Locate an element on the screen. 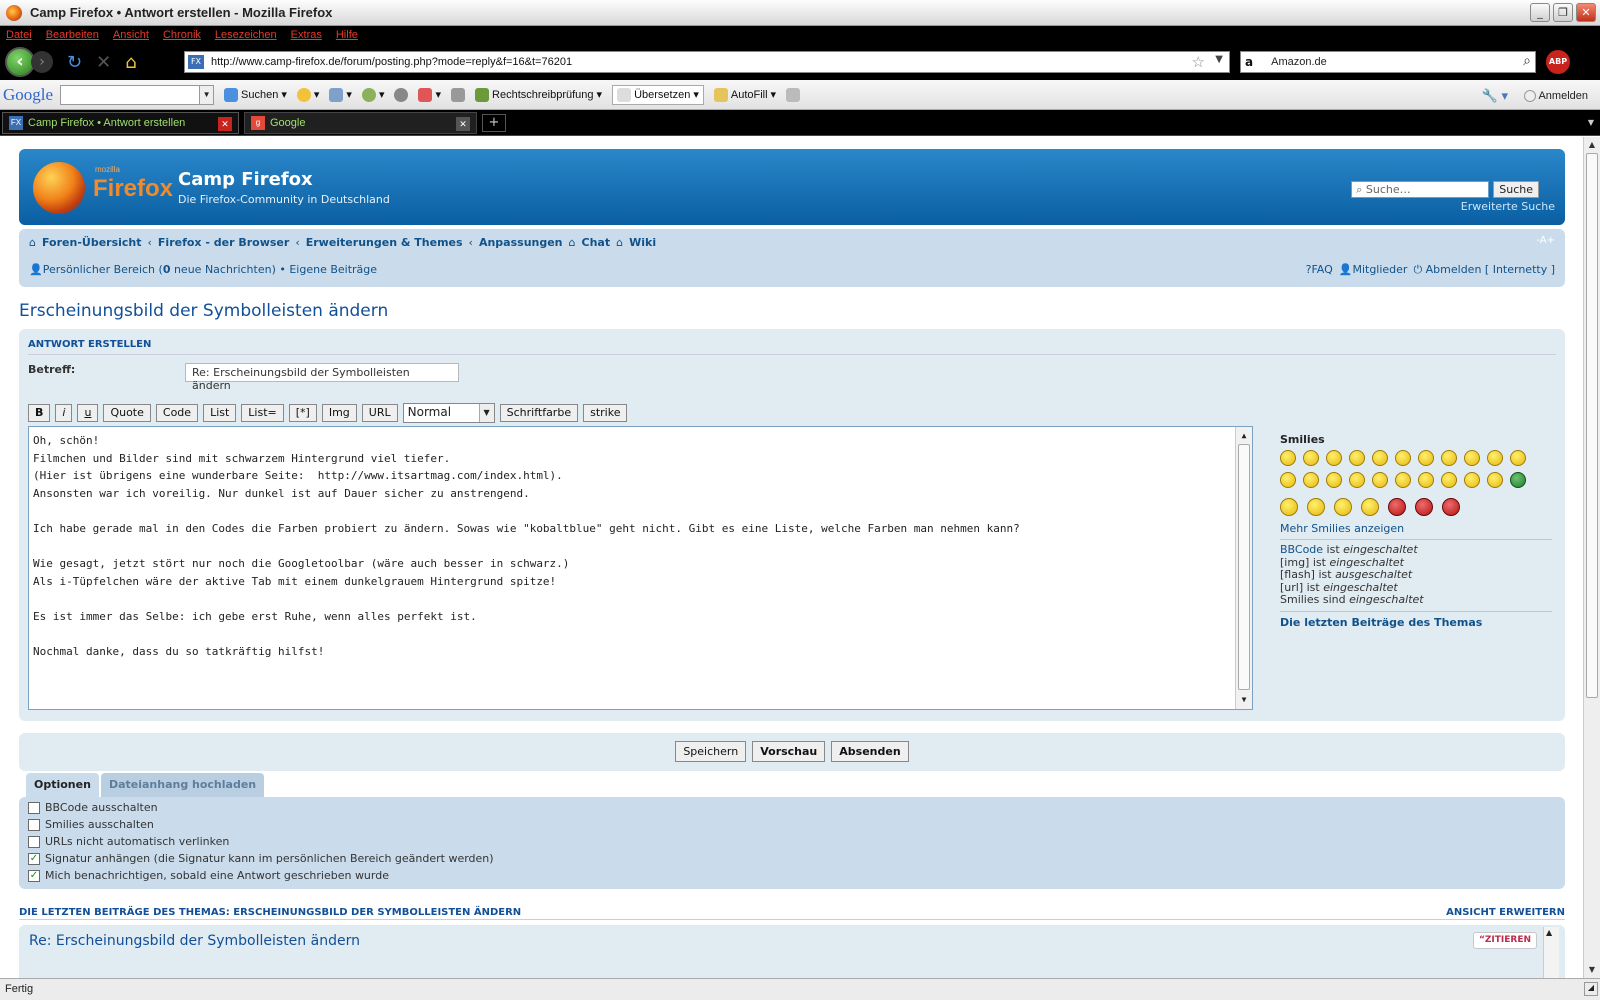  crumb-wiki: Wiki is located at coordinates (642, 242).